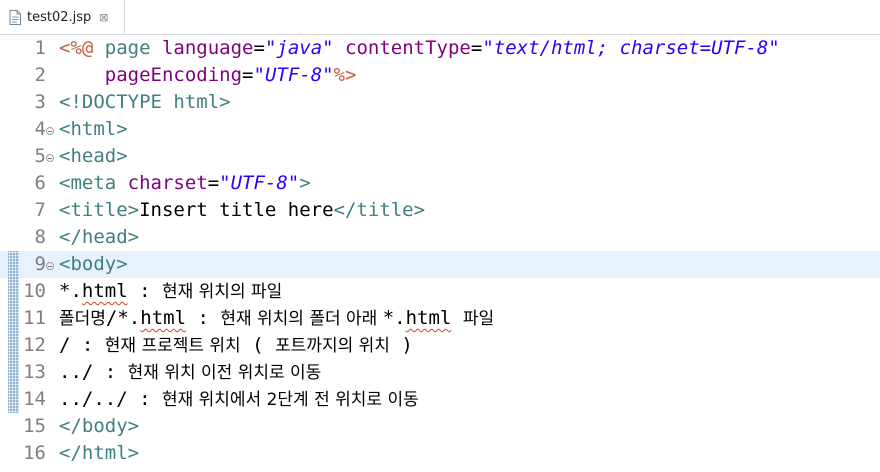 This screenshot has width=880, height=472. Describe the element at coordinates (224, 373) in the screenshot. I see `code-token: 현재 위치 이전 위치로 이동` at that location.